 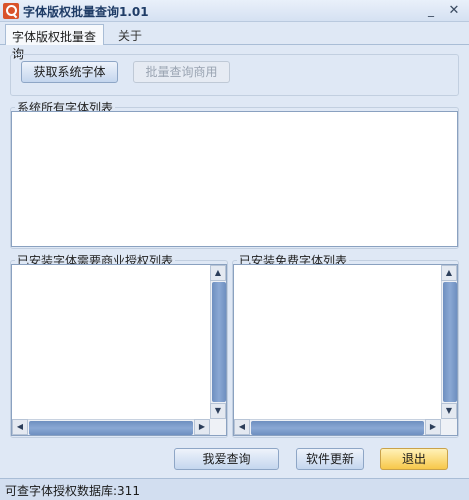 What do you see at coordinates (72, 491) in the screenshot?
I see `status-text: 可查字体授权数据库:311` at bounding box center [72, 491].